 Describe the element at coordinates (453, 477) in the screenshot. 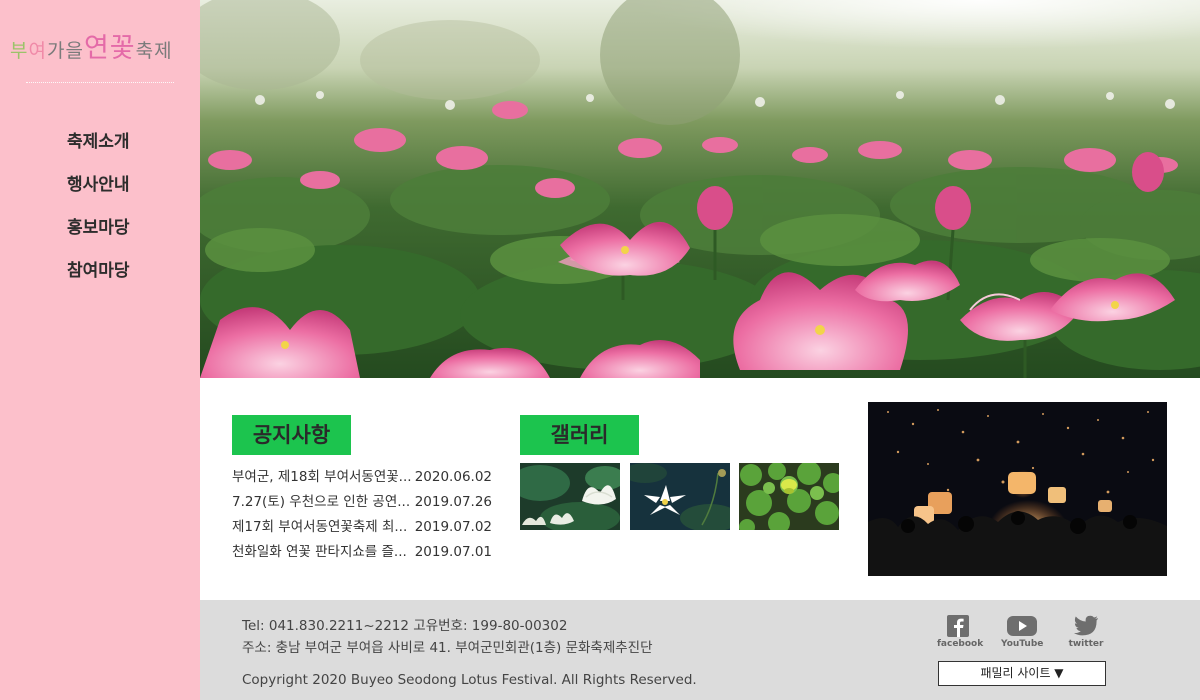

I see `notice-item-date: 2020.06.02` at that location.